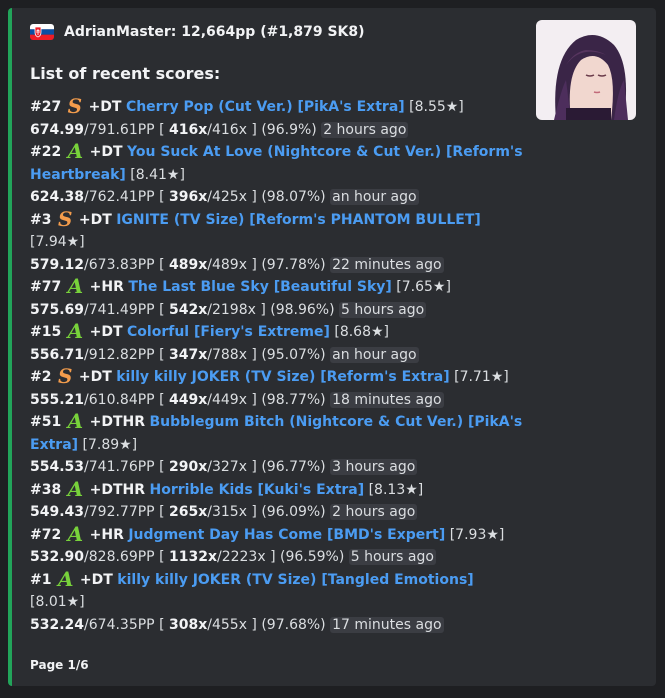 This screenshot has width=665, height=698. Describe the element at coordinates (228, 332) in the screenshot. I see `beatmap-link: Colorful [Fiery's Extreme]` at that location.